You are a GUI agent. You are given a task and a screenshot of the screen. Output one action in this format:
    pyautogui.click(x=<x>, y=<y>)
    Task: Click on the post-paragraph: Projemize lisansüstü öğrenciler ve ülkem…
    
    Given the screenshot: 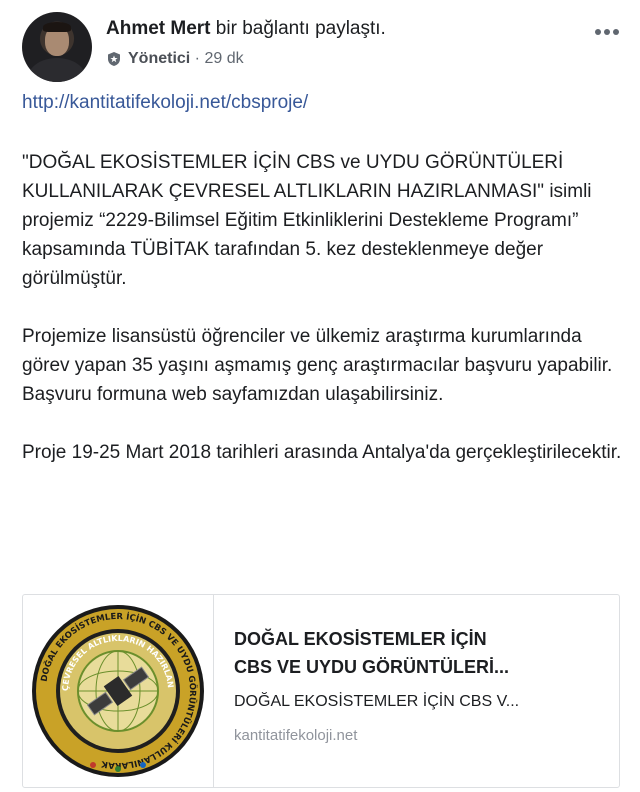 What is the action you would take?
    pyautogui.click(x=317, y=365)
    